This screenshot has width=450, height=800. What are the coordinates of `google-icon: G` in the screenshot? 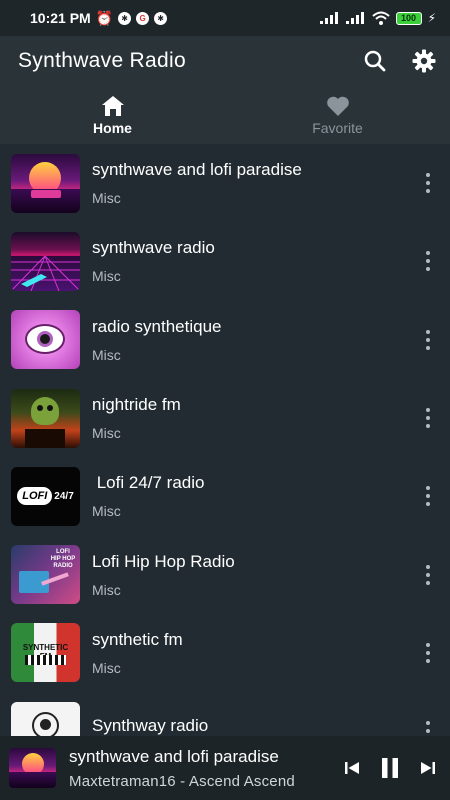 It's located at (143, 18).